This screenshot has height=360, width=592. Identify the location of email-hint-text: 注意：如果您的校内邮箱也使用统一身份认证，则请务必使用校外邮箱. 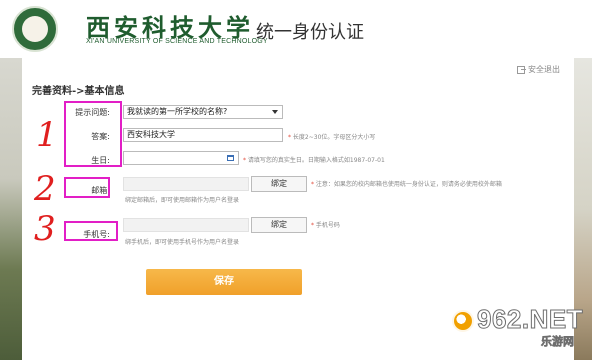
(408, 184).